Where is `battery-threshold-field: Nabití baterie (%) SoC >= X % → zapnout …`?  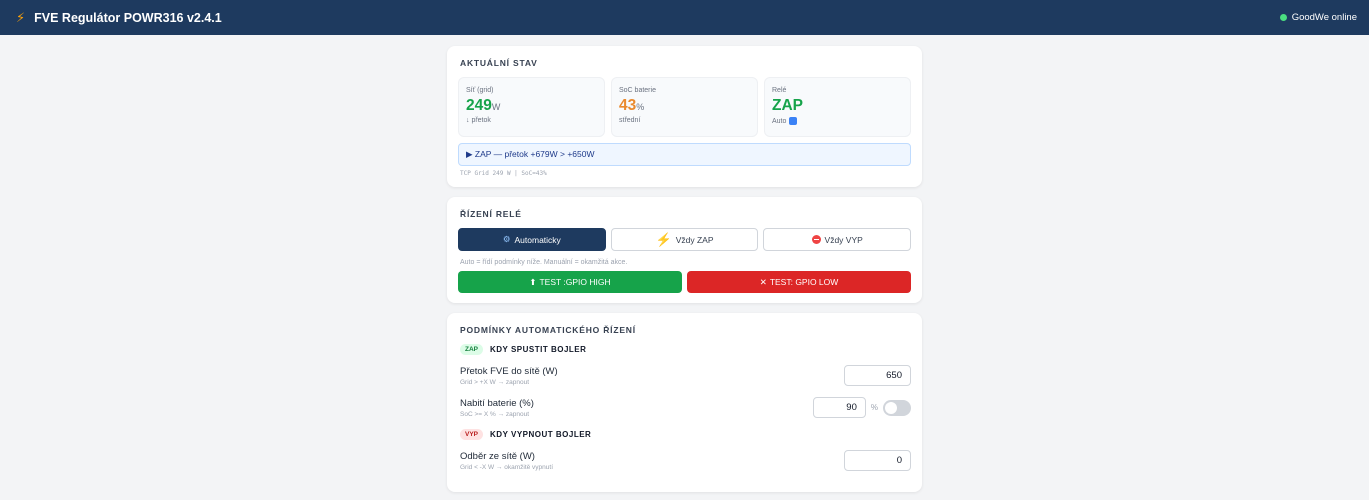 battery-threshold-field: Nabití baterie (%) SoC >= X % → zapnout … is located at coordinates (685, 407).